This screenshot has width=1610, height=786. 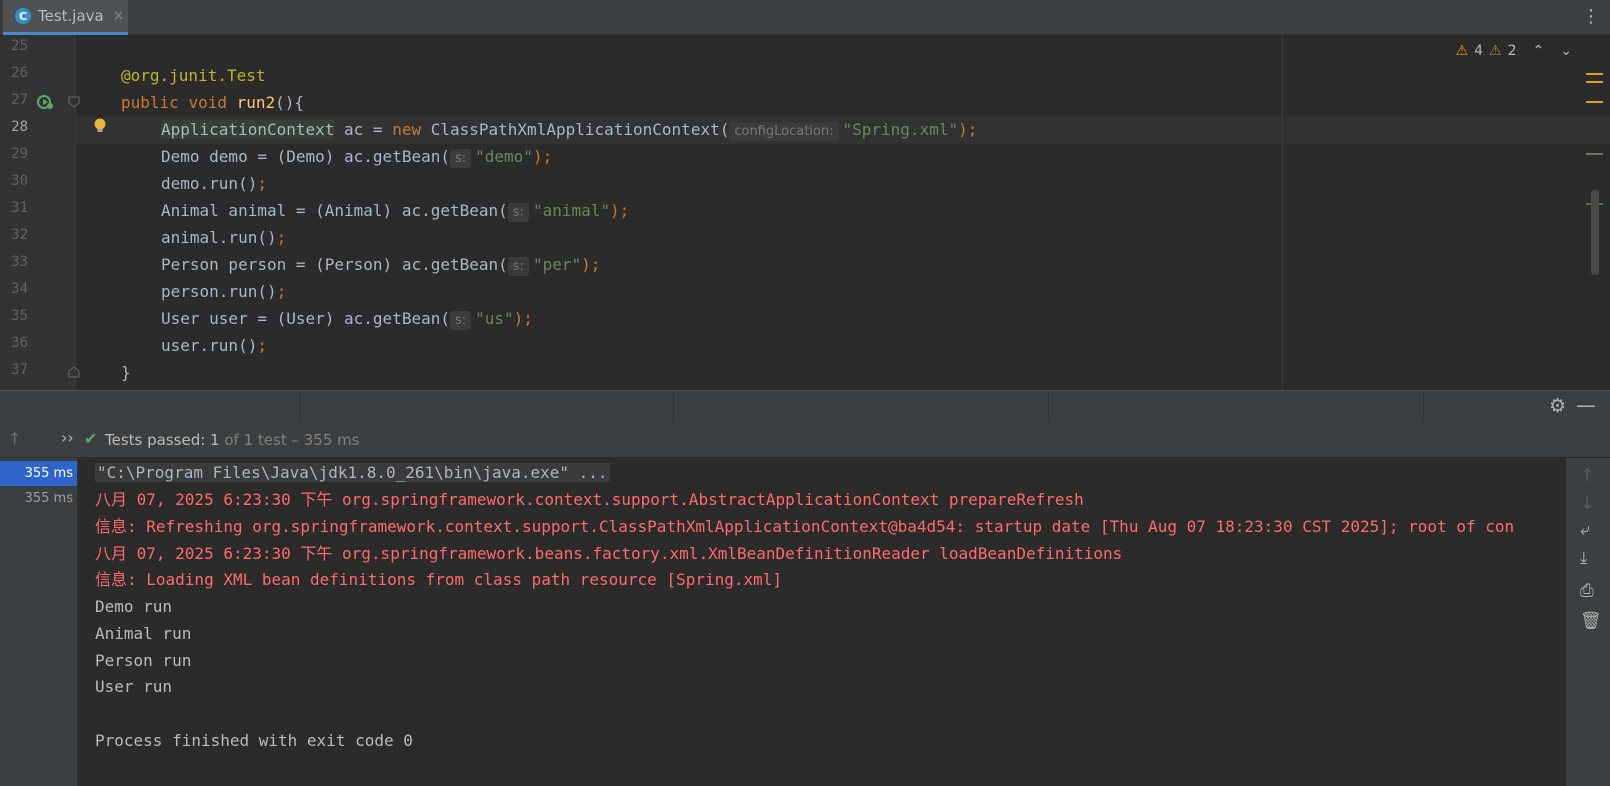 What do you see at coordinates (143, 660) in the screenshot?
I see `console-output-line: Person run` at bounding box center [143, 660].